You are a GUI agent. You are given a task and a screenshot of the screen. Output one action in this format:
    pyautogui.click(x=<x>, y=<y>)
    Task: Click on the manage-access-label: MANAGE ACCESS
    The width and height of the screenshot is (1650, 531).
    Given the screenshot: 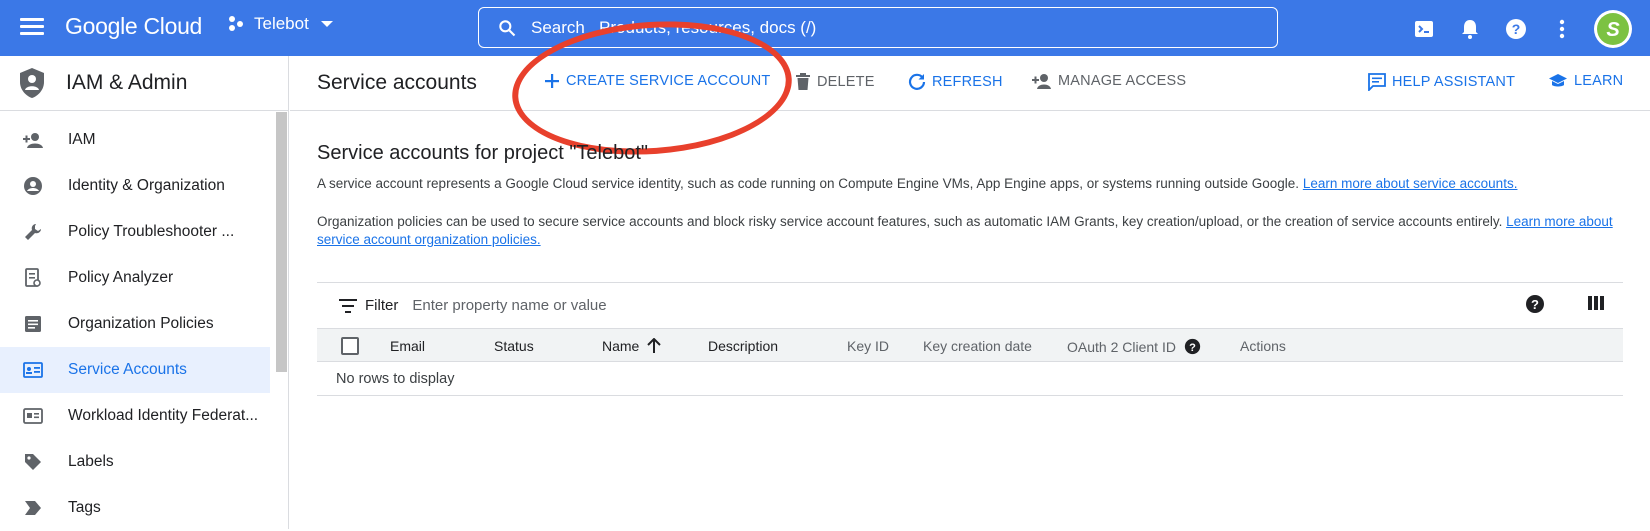 What is the action you would take?
    pyautogui.click(x=1122, y=81)
    